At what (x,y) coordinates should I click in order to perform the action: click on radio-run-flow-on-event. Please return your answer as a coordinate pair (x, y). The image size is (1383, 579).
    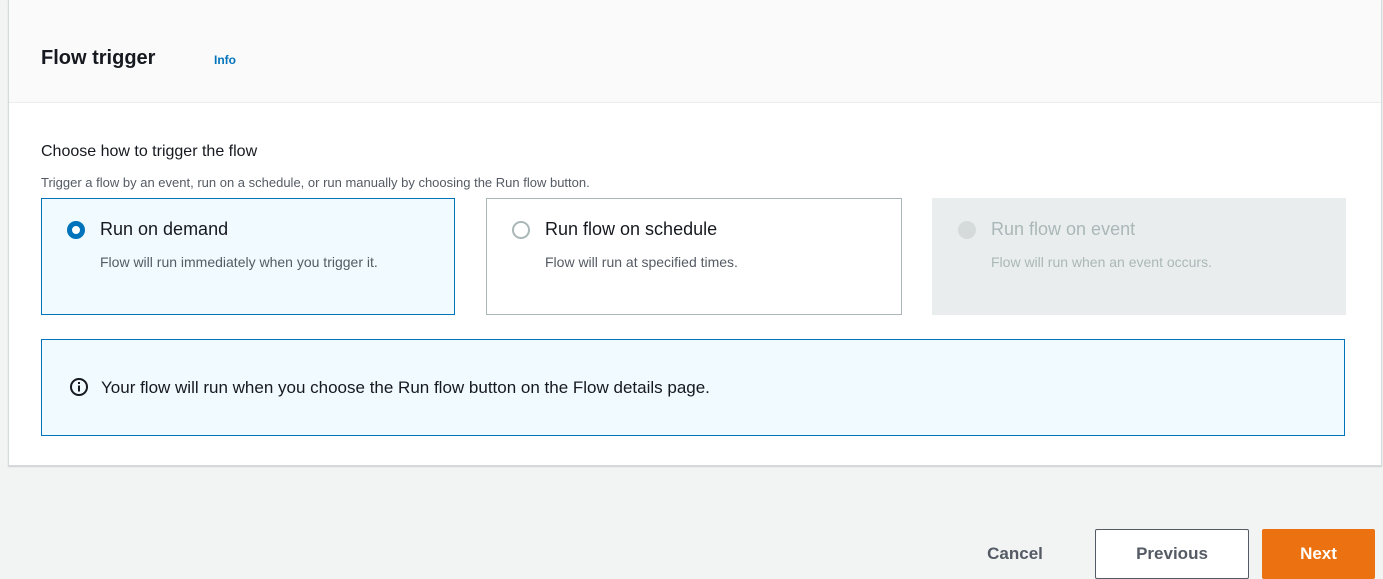
    Looking at the image, I should click on (967, 230).